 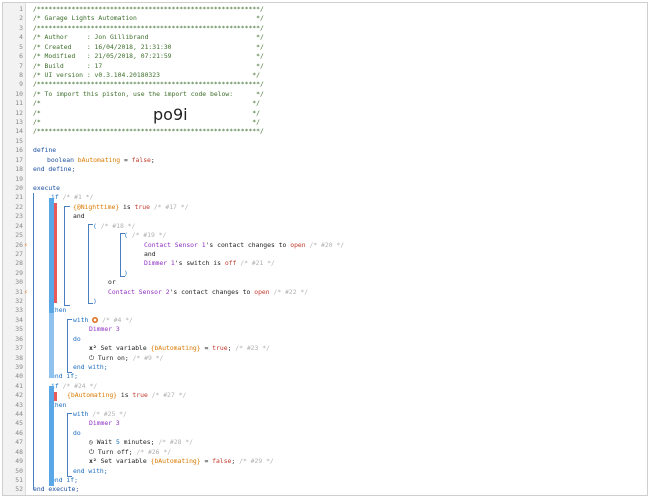 What do you see at coordinates (19, 103) in the screenshot?
I see `line-number: 11` at bounding box center [19, 103].